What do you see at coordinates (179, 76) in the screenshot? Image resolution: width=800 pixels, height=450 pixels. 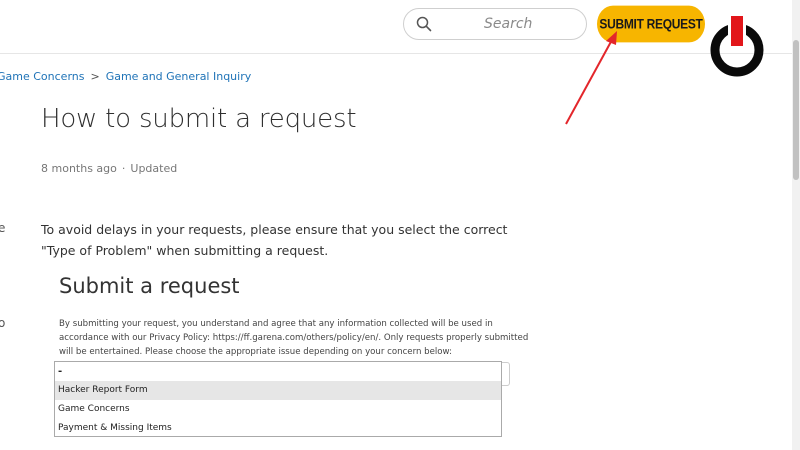 I see `breadcrumb-item-game-and-general-inquiry: Game and General Inquiry` at bounding box center [179, 76].